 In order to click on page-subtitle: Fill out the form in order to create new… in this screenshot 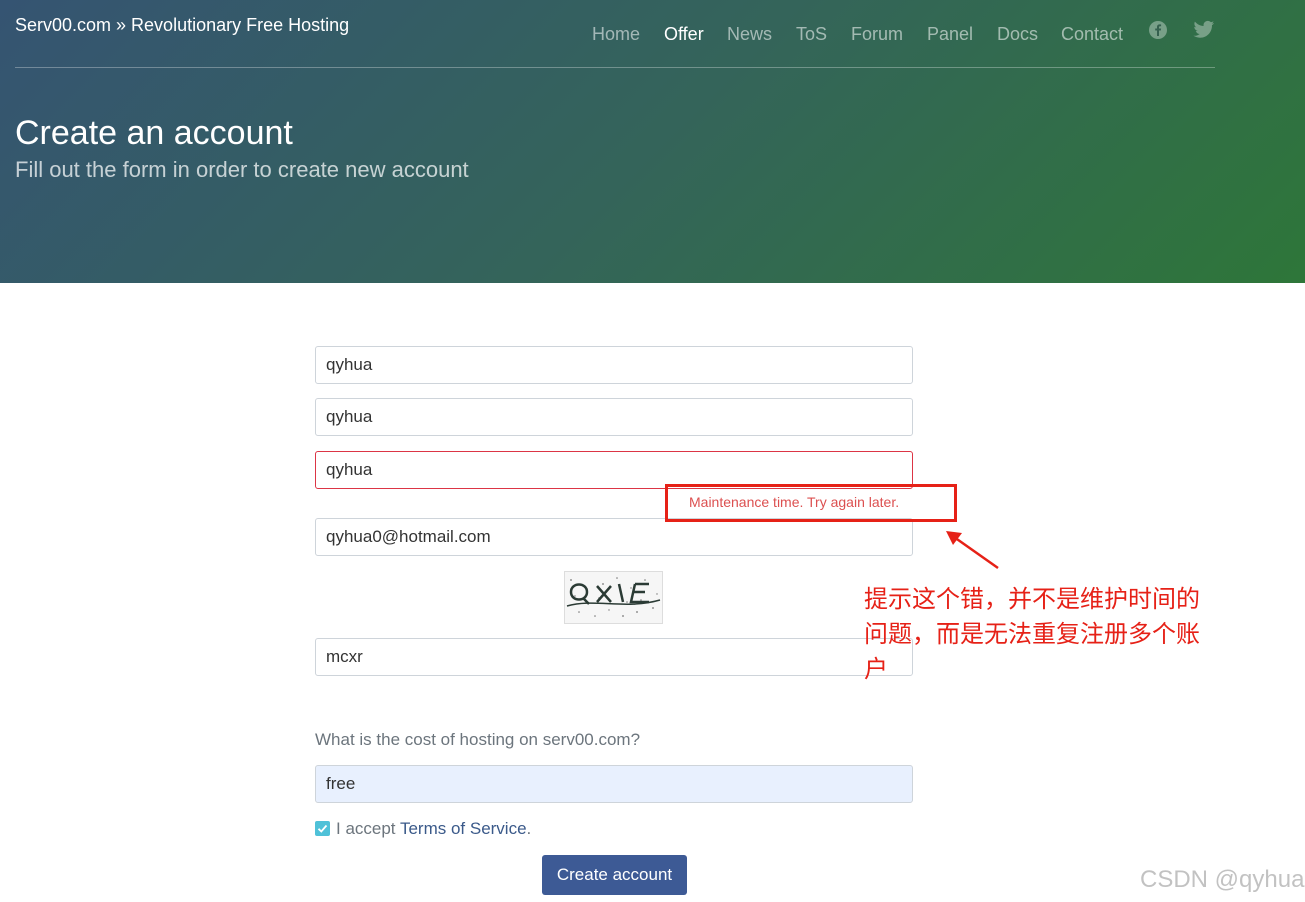, I will do `click(242, 169)`.